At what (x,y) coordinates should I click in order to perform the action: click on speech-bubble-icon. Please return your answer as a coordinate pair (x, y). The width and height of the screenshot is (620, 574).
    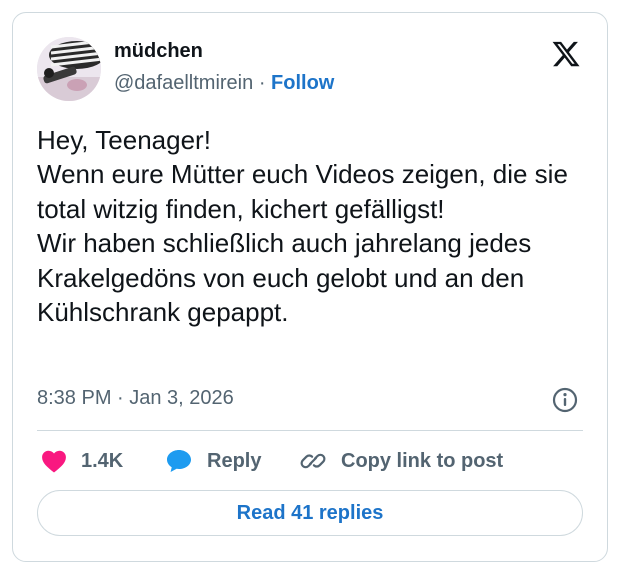
    Looking at the image, I should click on (179, 461).